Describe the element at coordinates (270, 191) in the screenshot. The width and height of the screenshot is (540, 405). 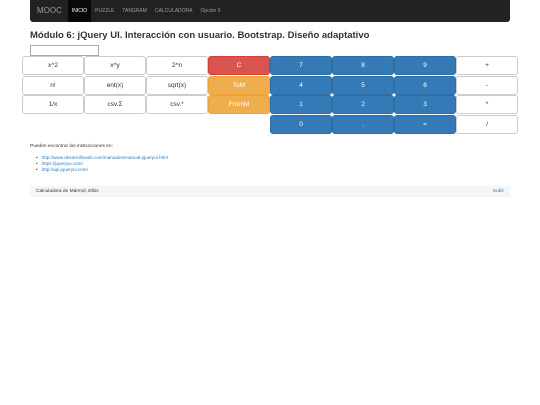
I see `footer: Calculadora de Mármol, Elbis Subir` at that location.